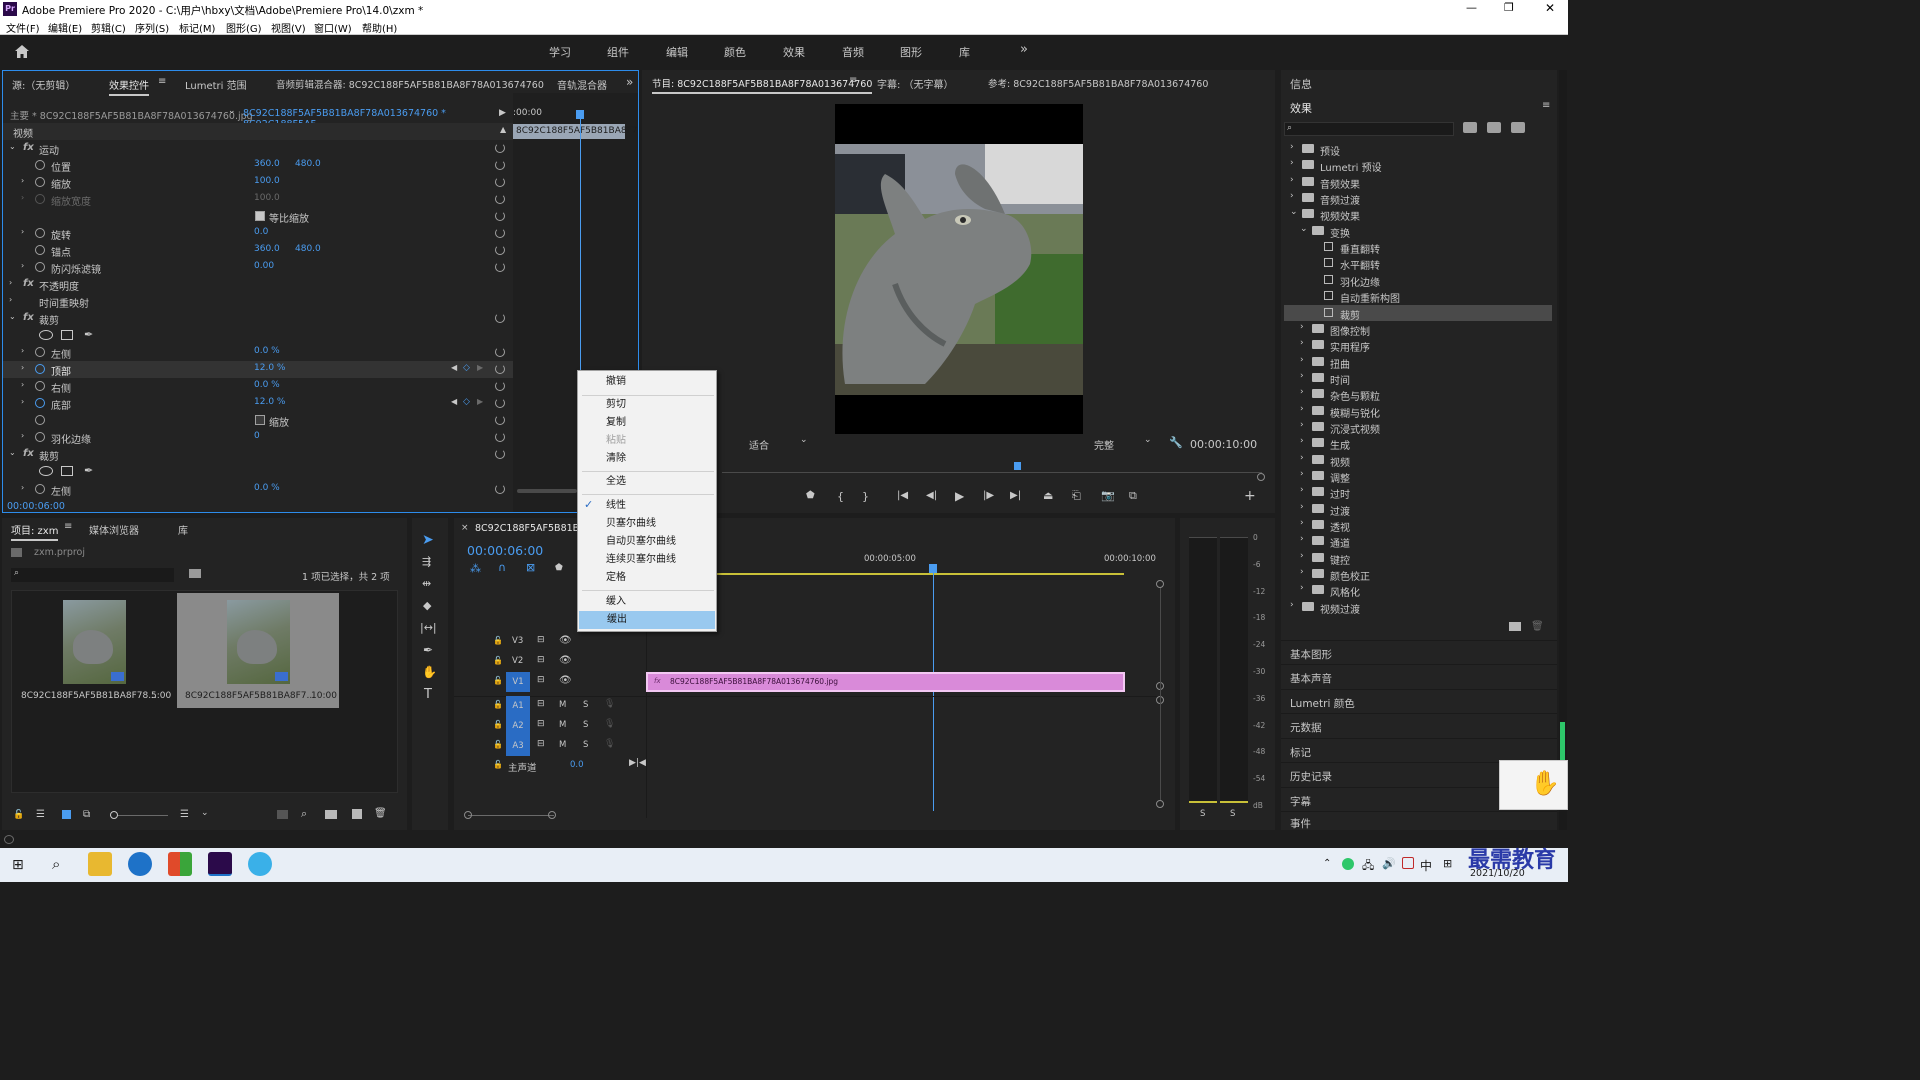 The height and width of the screenshot is (1080, 1920). Describe the element at coordinates (1232, 814) in the screenshot. I see `solo-right-button: S` at that location.